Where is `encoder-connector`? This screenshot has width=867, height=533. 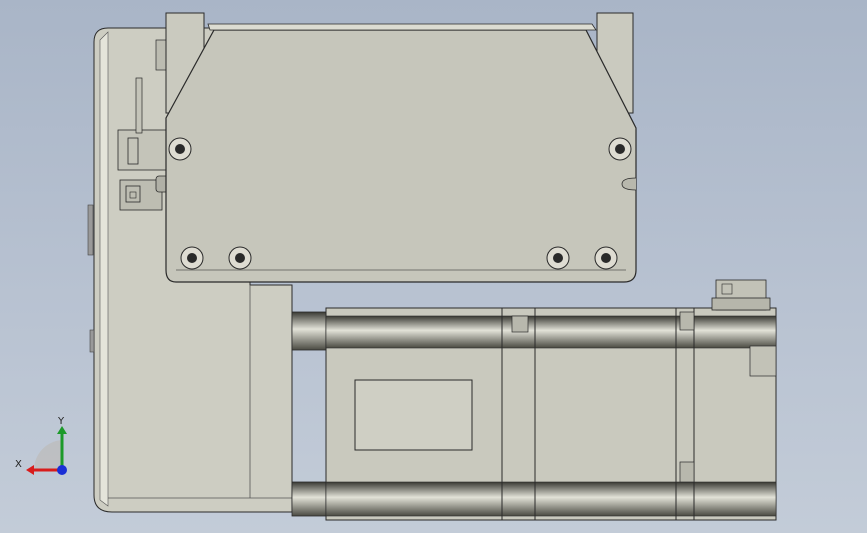 encoder-connector is located at coordinates (741, 295).